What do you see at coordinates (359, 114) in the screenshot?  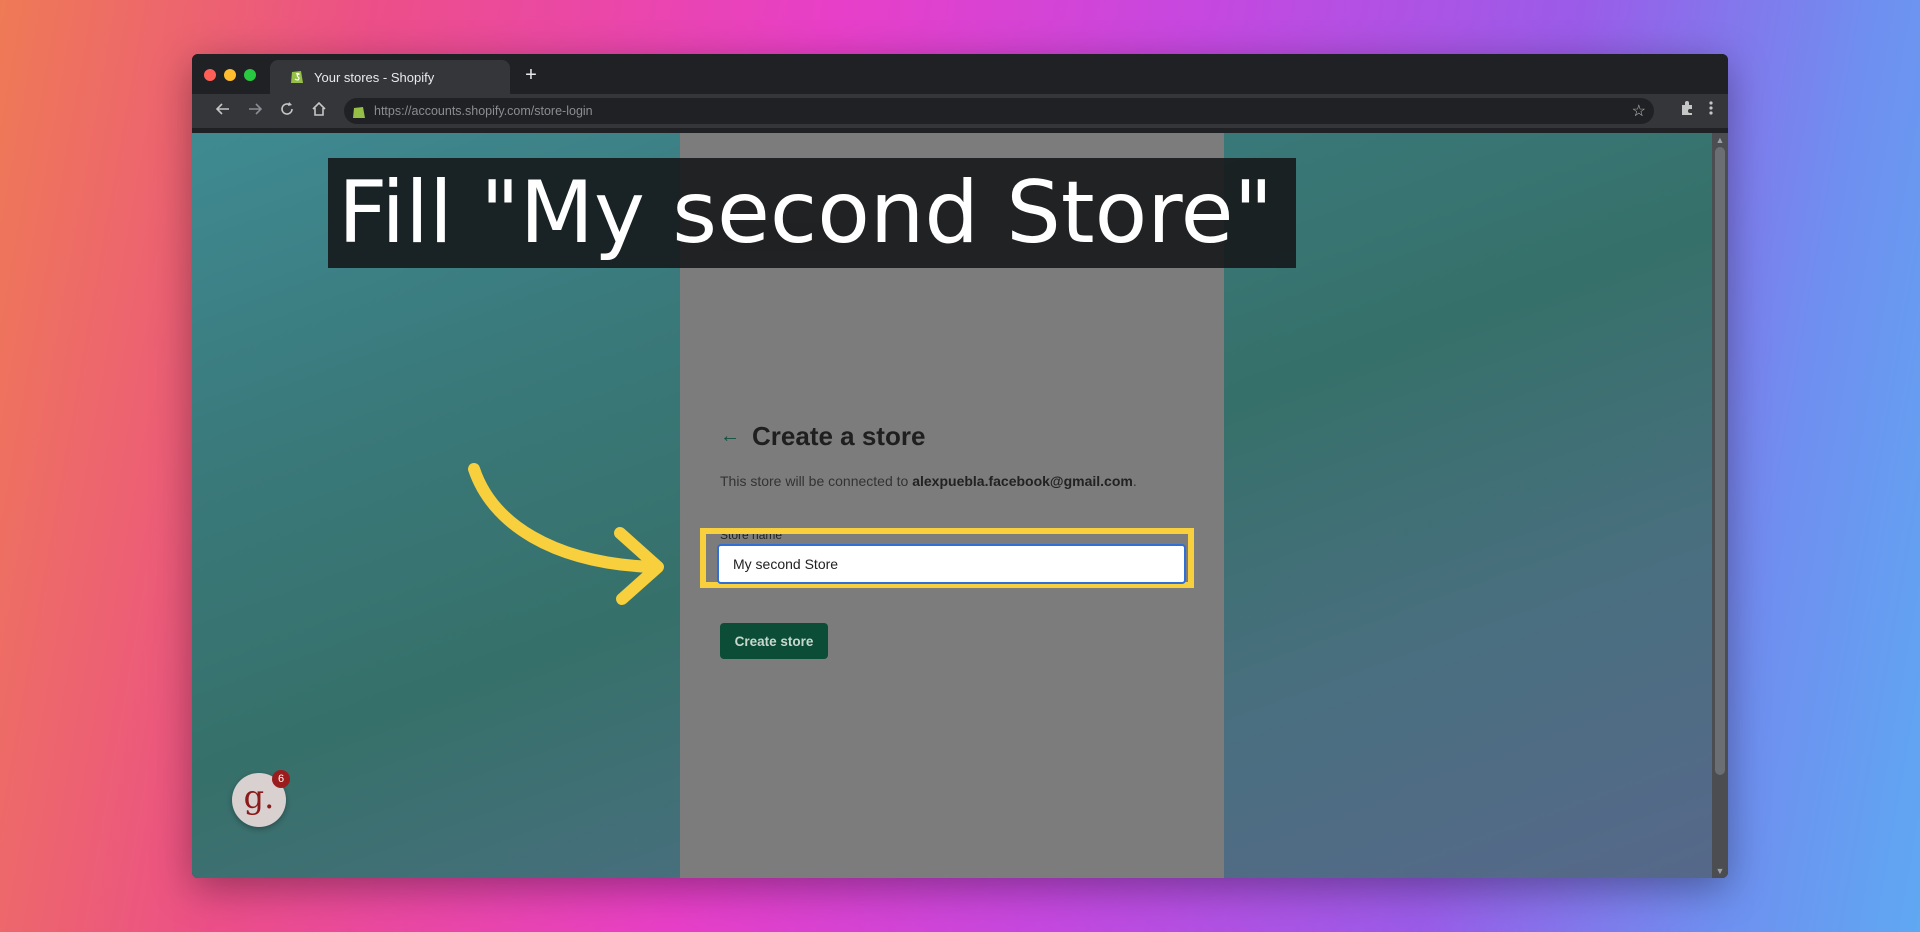 I see `lock-icon` at bounding box center [359, 114].